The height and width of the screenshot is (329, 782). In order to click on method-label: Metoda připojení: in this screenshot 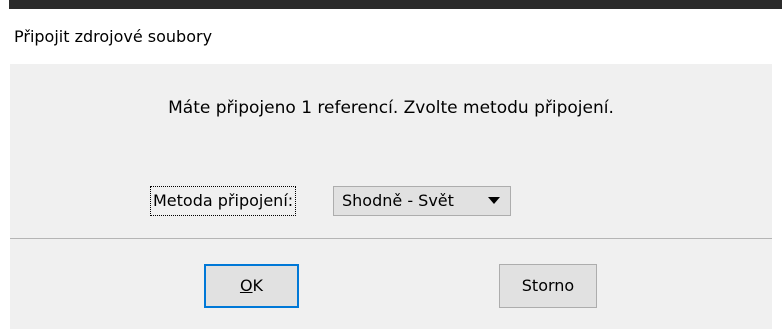, I will do `click(223, 201)`.